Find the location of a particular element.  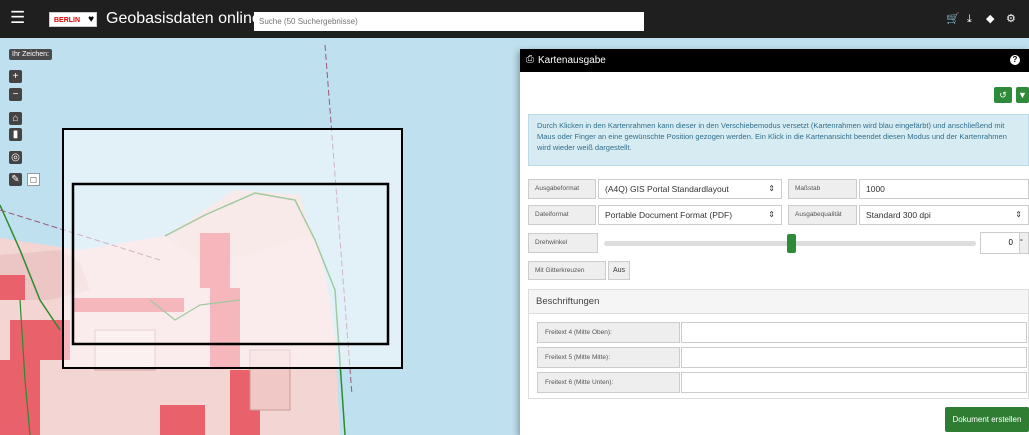

format-select: (A4Q) GIS Portal Standardlayout ⇕ is located at coordinates (690, 189).